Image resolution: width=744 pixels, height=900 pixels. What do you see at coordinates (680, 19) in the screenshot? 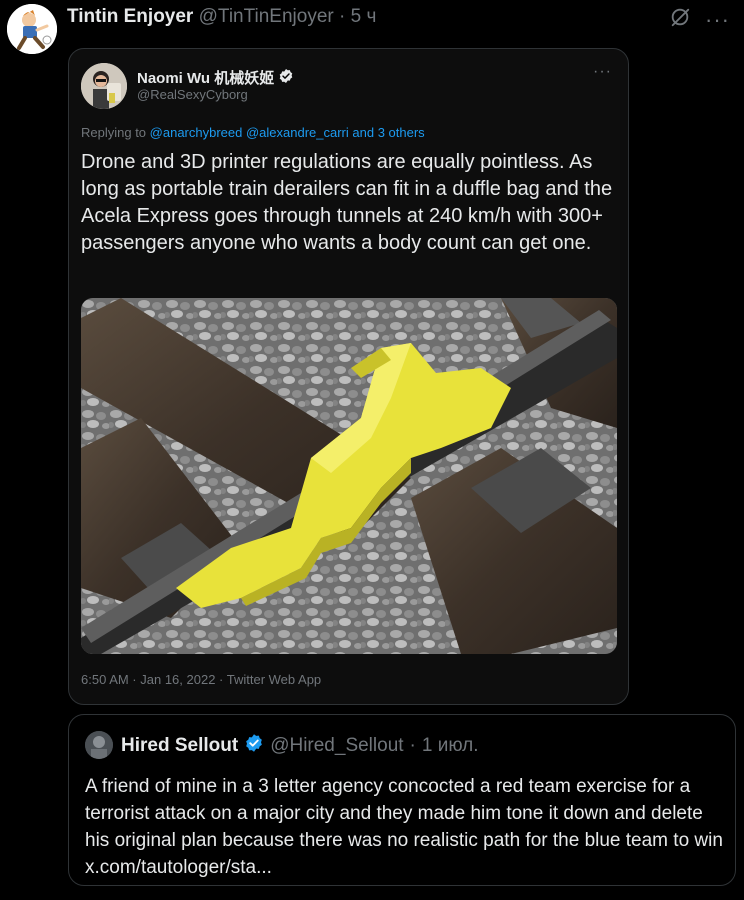
I see `grok-icon` at bounding box center [680, 19].